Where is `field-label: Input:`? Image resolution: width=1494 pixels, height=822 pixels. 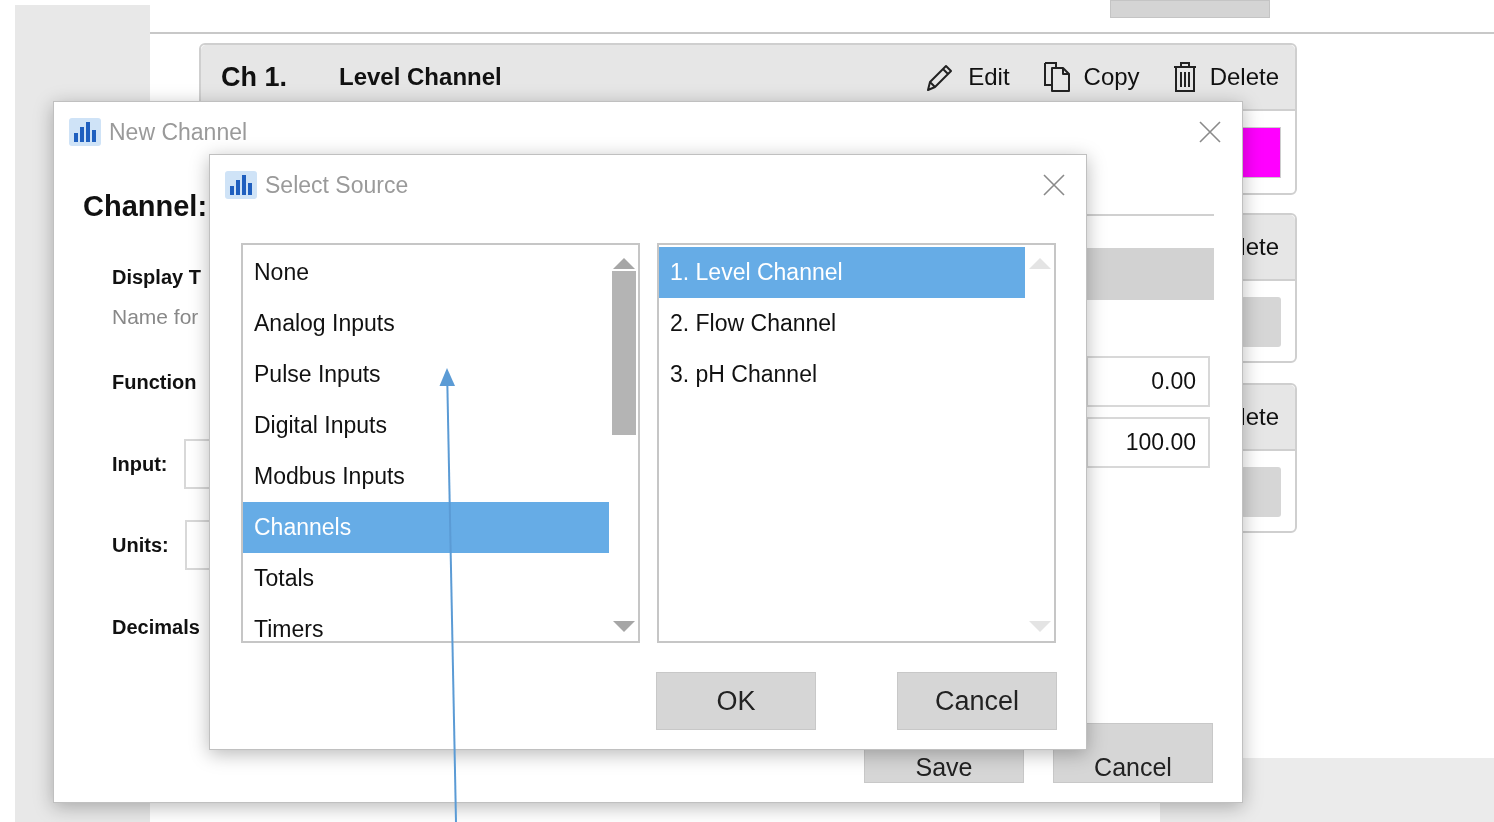 field-label: Input: is located at coordinates (140, 464).